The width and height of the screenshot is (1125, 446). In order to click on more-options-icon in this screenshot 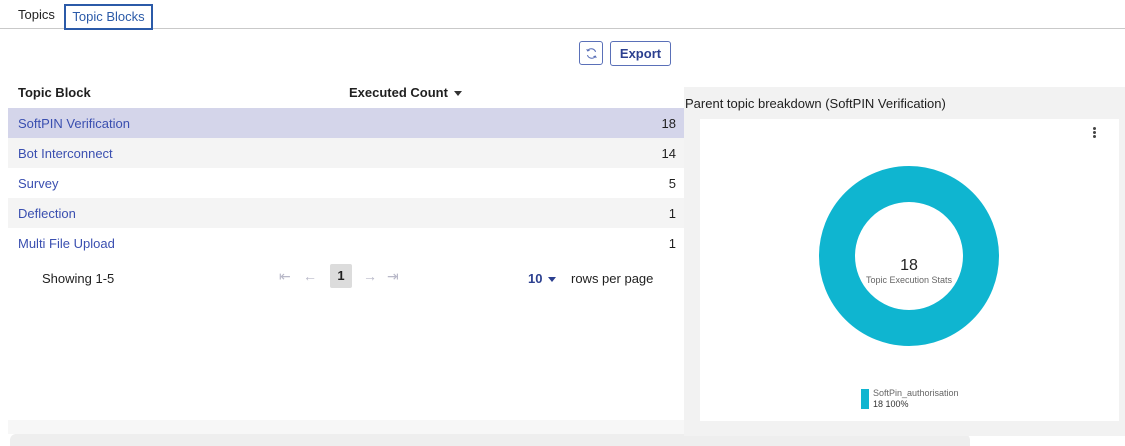, I will do `click(1094, 134)`.